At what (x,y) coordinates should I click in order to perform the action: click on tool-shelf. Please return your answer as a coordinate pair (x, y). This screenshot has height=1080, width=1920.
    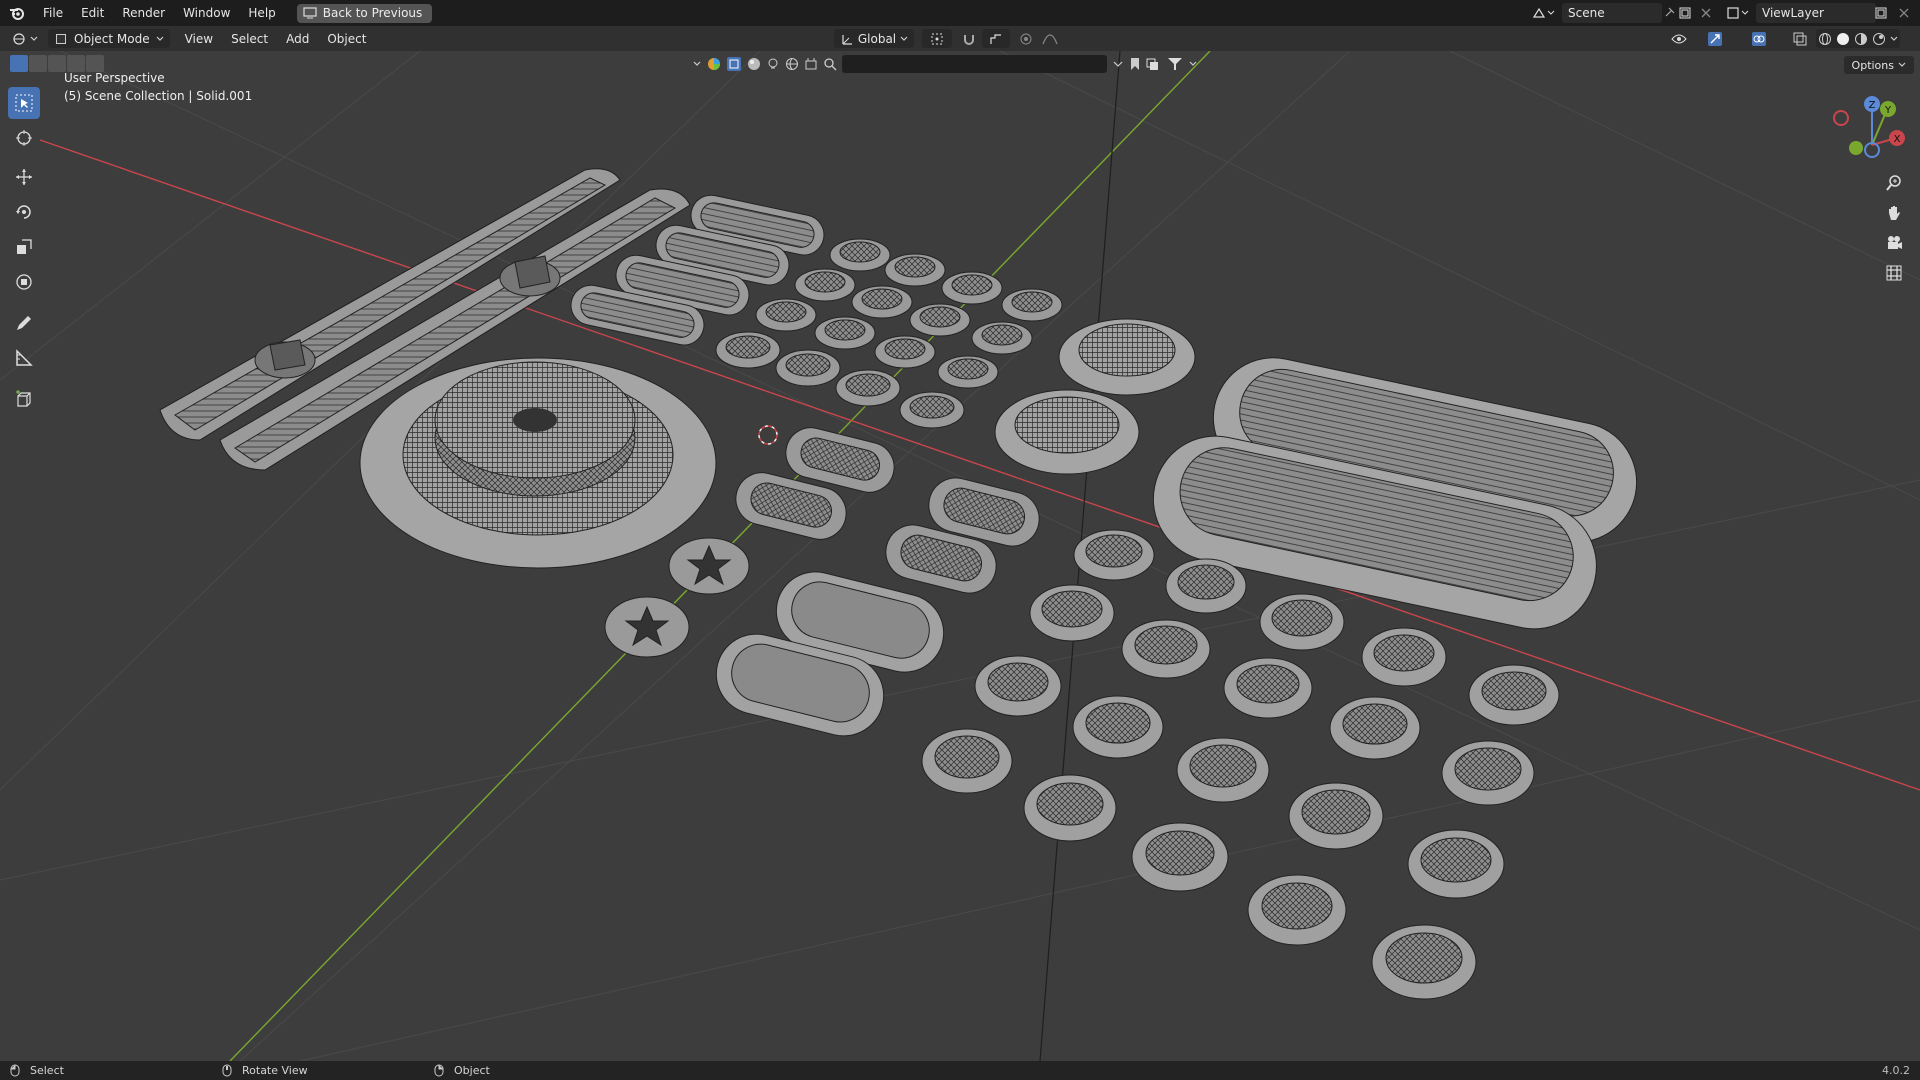
    Looking at the image, I should click on (24, 252).